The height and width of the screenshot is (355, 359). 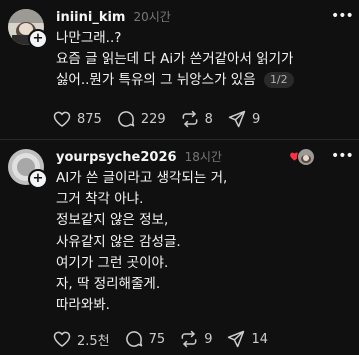 I want to click on post-actions: 2.5천 75 9 14, so click(x=167, y=339).